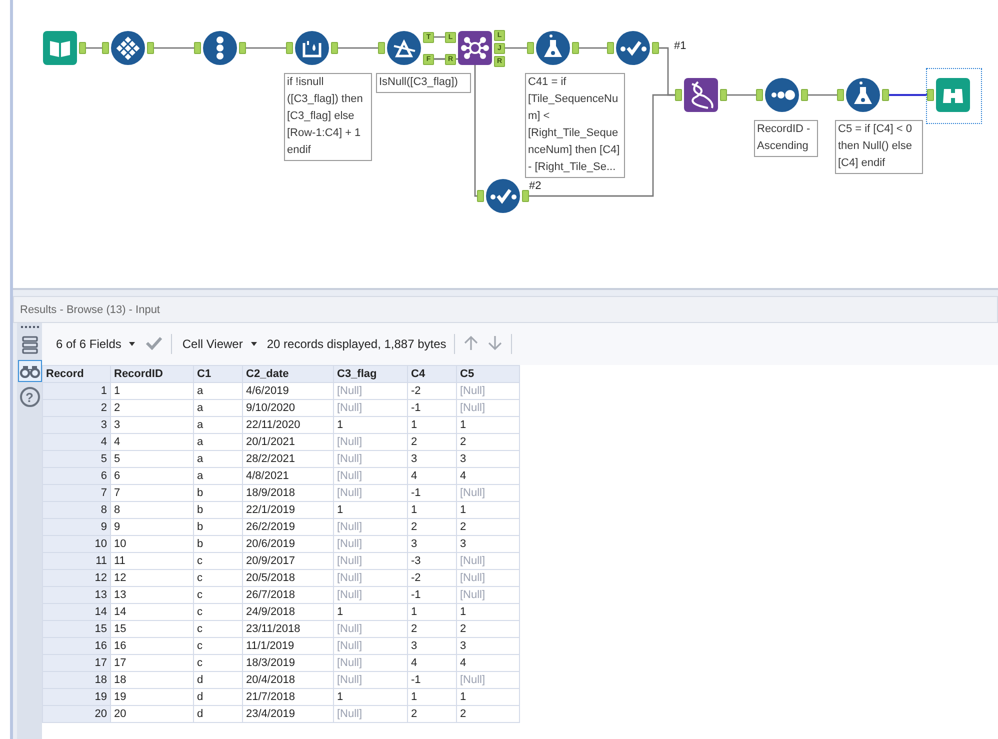 The image size is (998, 739). What do you see at coordinates (76, 663) in the screenshot?
I see `record-number: 17` at bounding box center [76, 663].